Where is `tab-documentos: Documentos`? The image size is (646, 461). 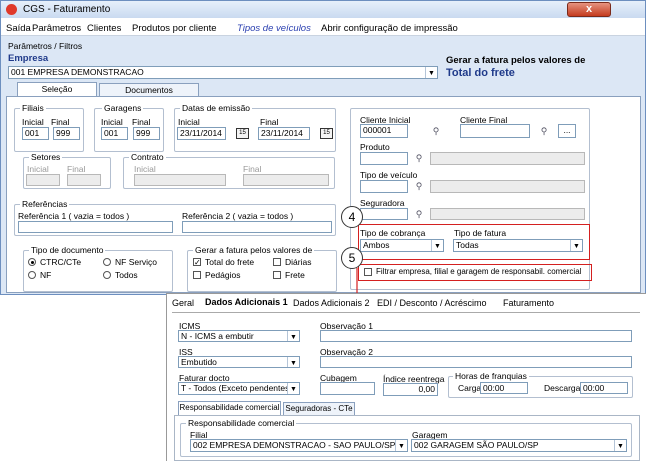 tab-documentos: Documentos is located at coordinates (149, 90).